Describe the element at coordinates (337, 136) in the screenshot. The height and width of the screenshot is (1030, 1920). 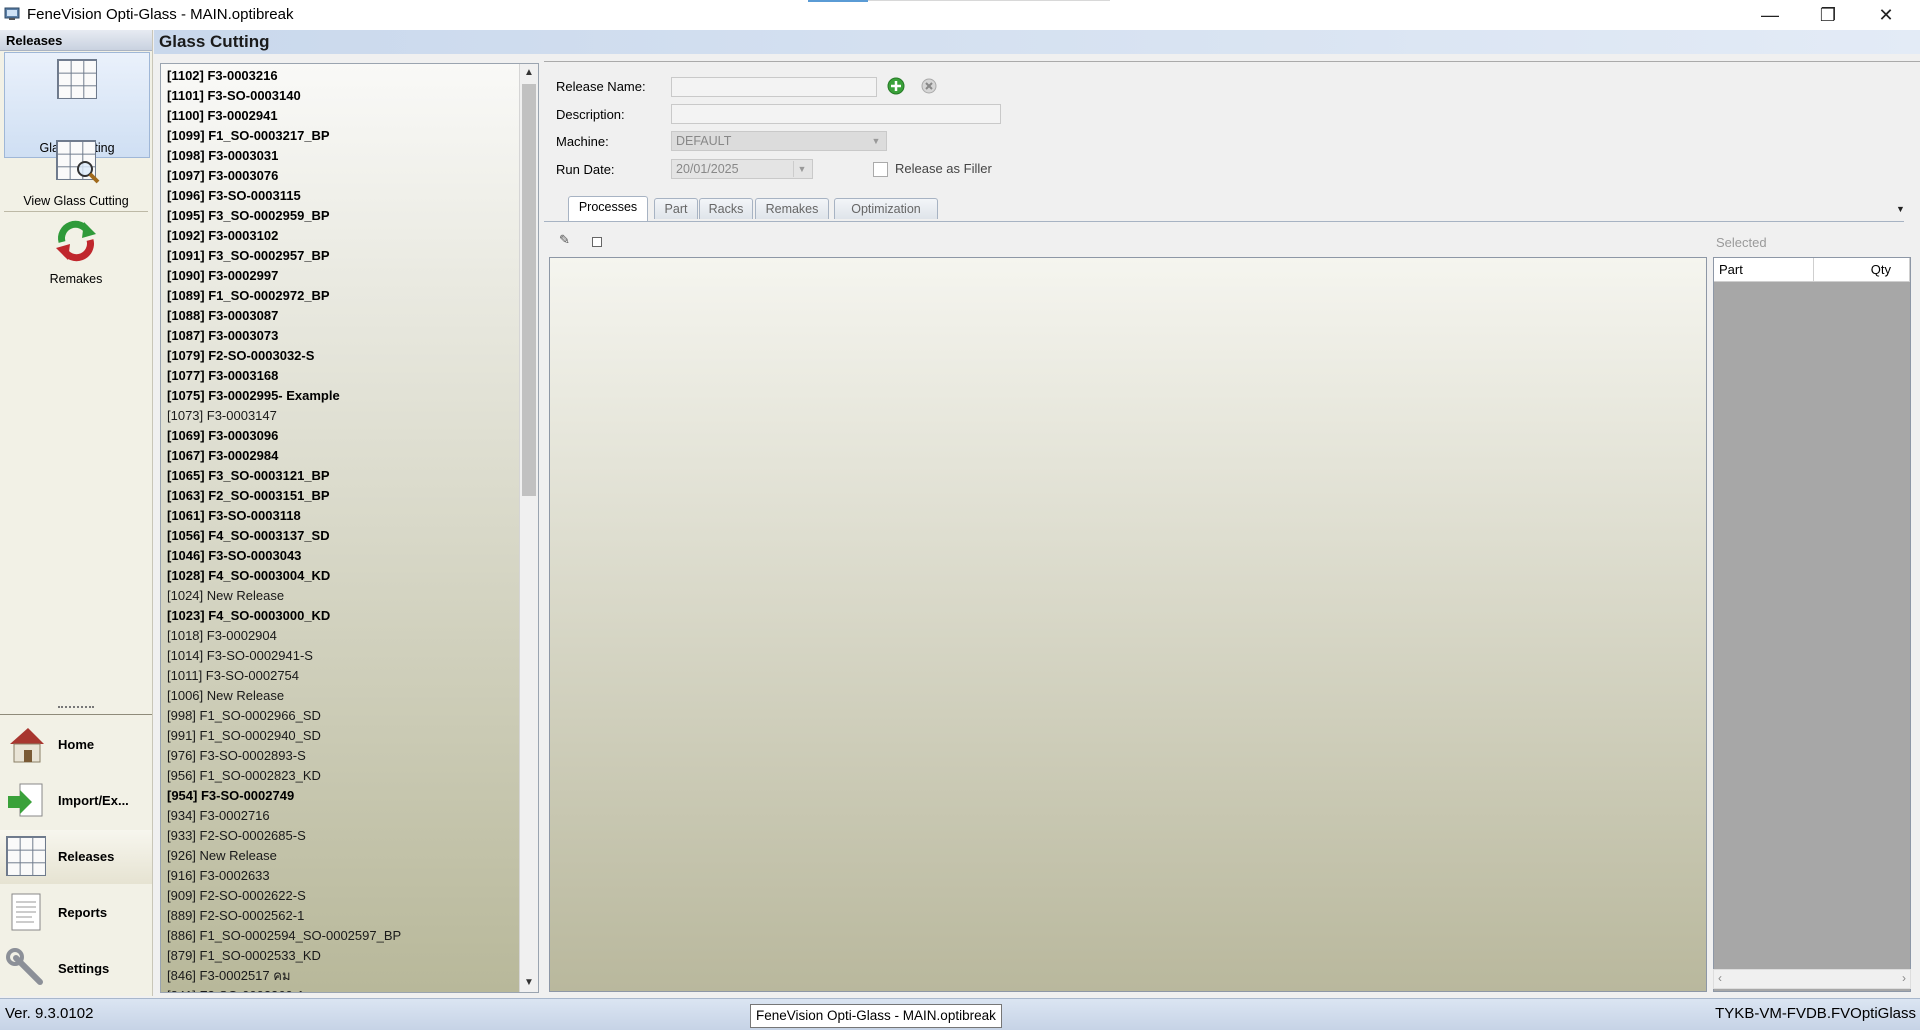
I see `release-list-item: [1099] F1_SO-0003217_BP` at that location.